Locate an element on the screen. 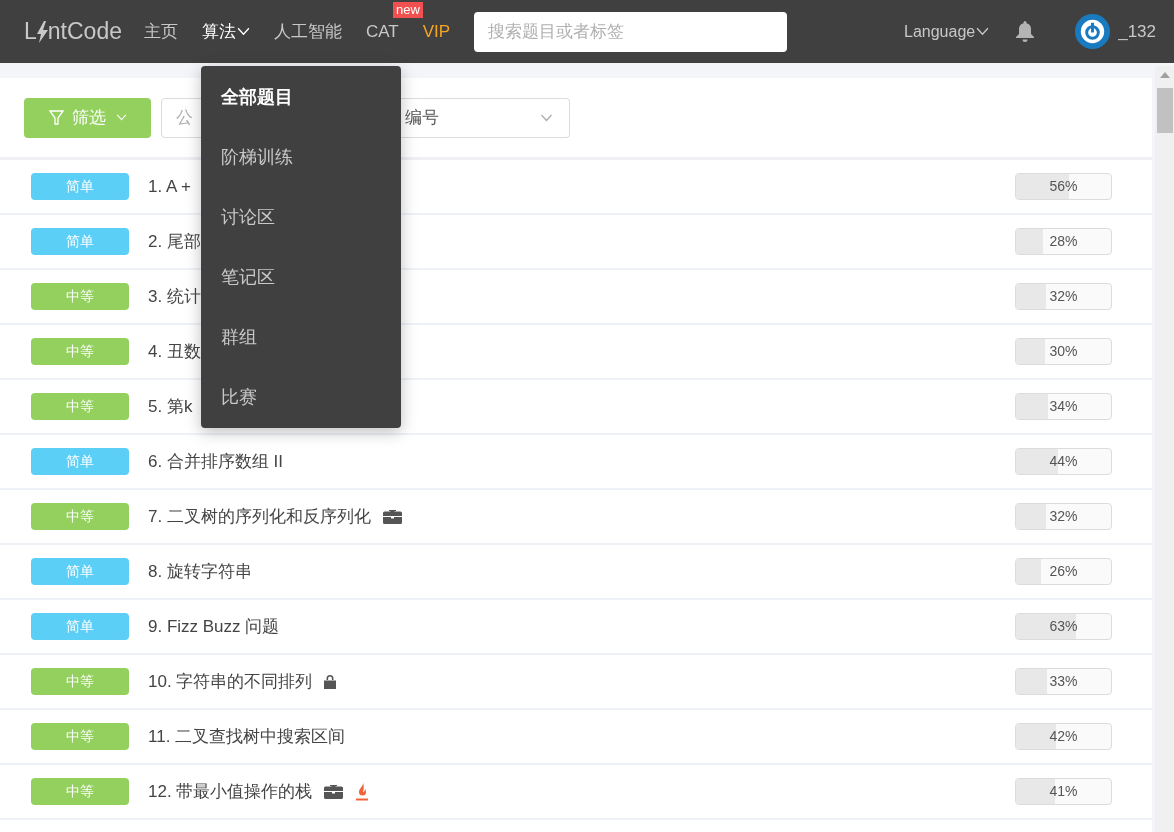 This screenshot has height=832, width=1174. problem-title: 6. 合并排序数组 II is located at coordinates (216, 461).